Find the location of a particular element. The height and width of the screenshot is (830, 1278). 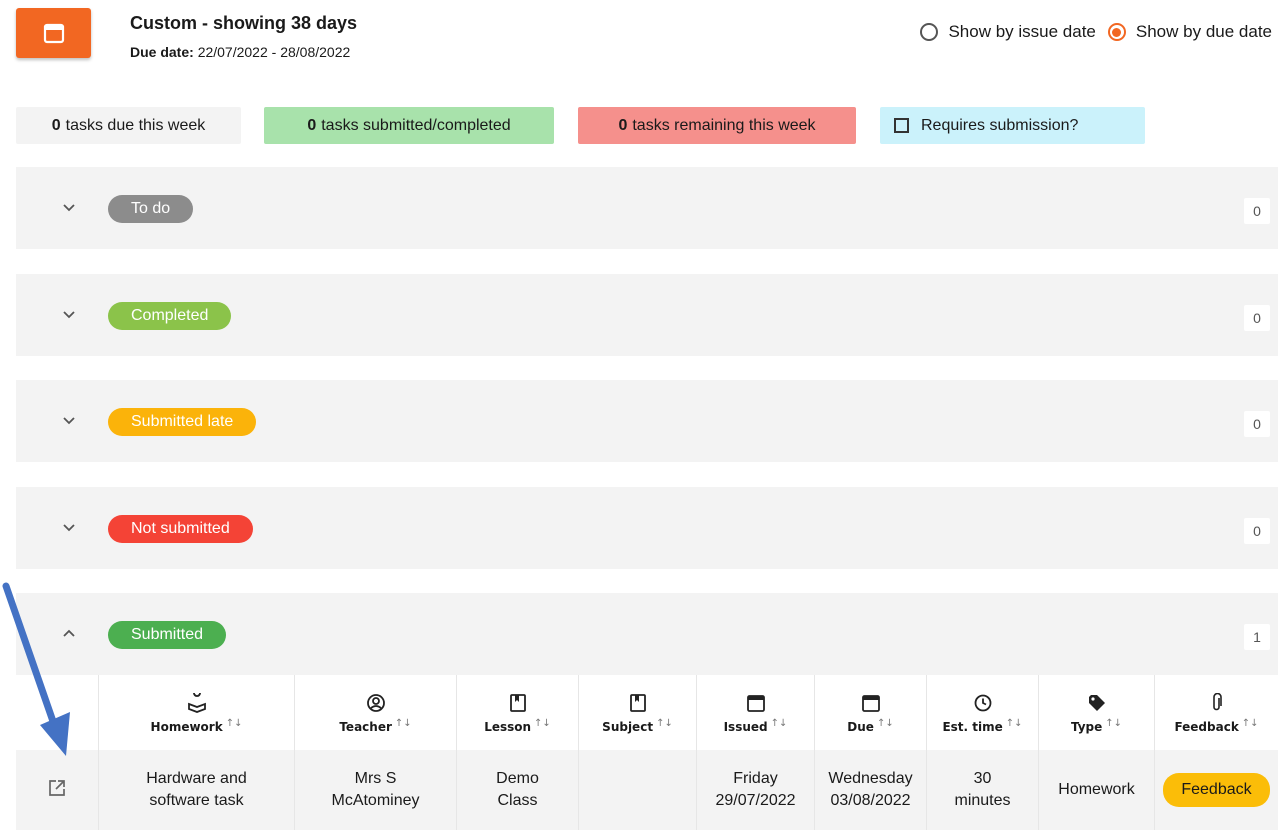

column-label: Issued is located at coordinates (745, 726).